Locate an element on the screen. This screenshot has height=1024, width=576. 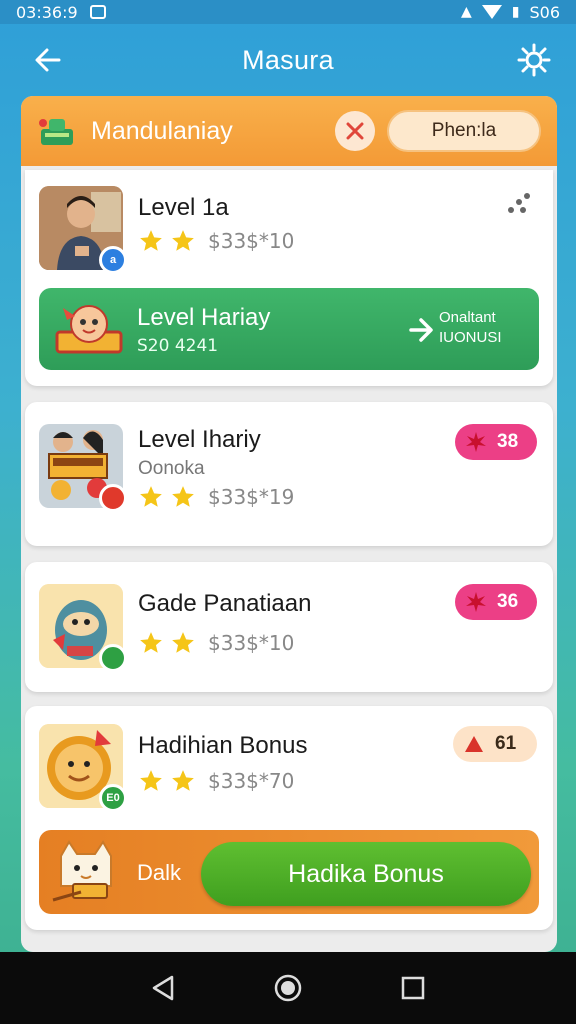
system-nav-bar is located at coordinates (288, 988).